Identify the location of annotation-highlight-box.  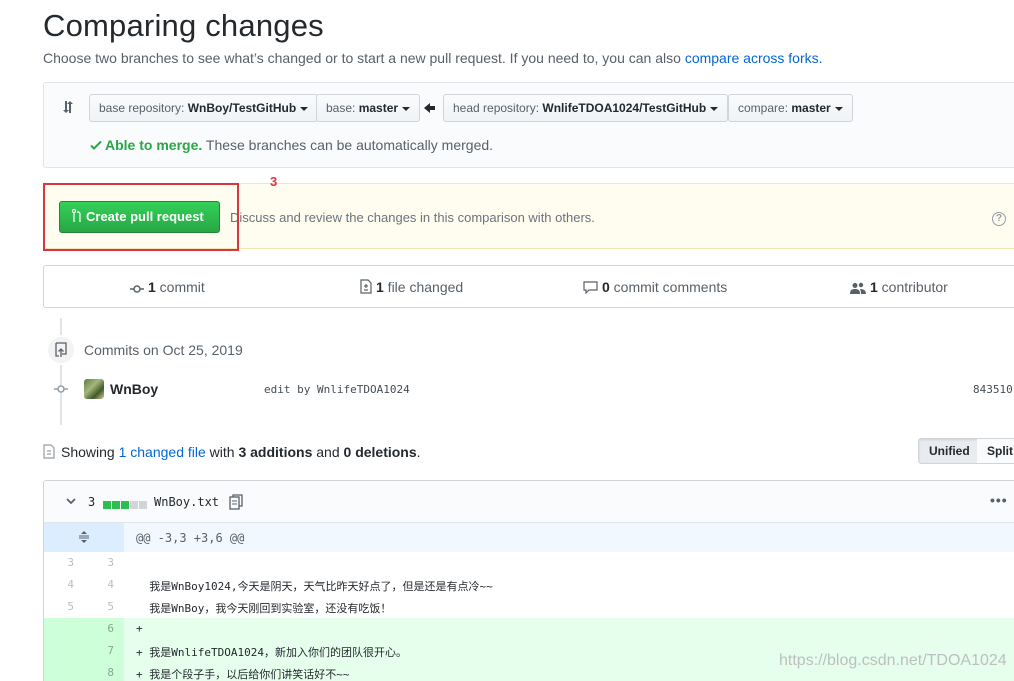
(141, 217).